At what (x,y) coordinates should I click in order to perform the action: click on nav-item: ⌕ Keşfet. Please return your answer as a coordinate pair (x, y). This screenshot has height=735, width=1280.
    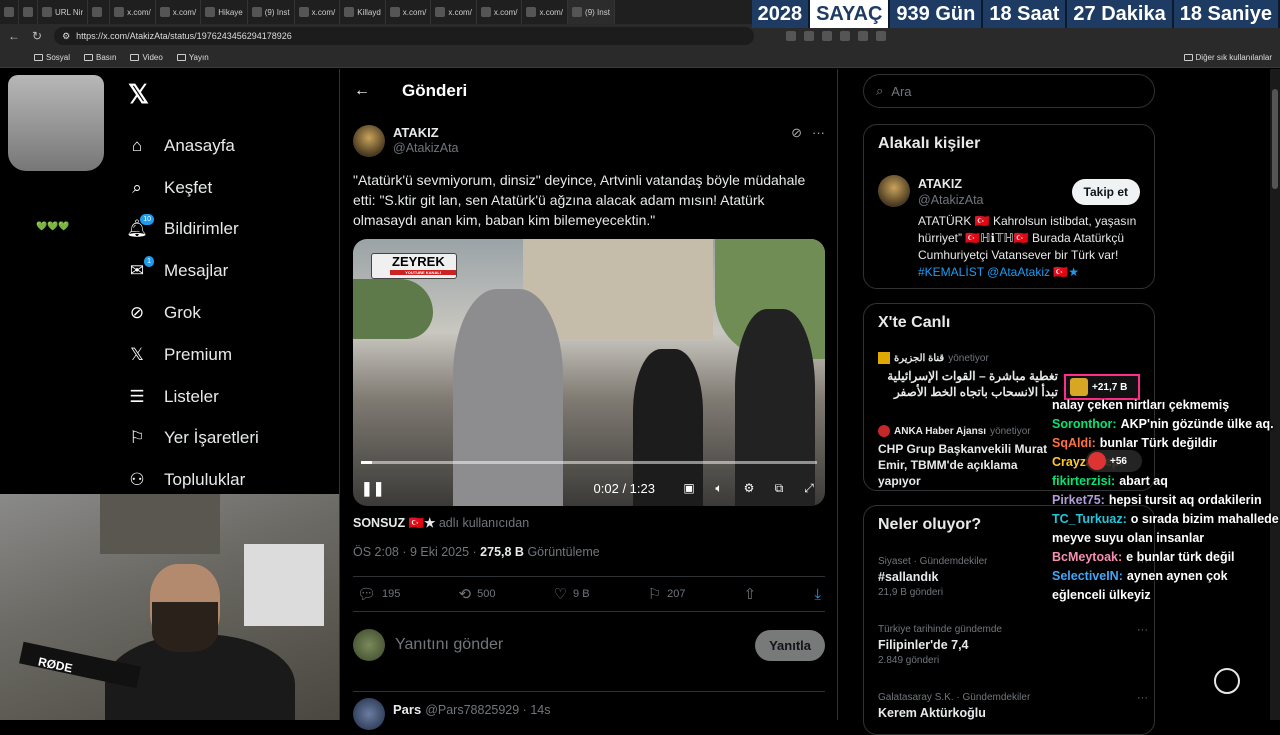
    Looking at the image, I should click on (192, 188).